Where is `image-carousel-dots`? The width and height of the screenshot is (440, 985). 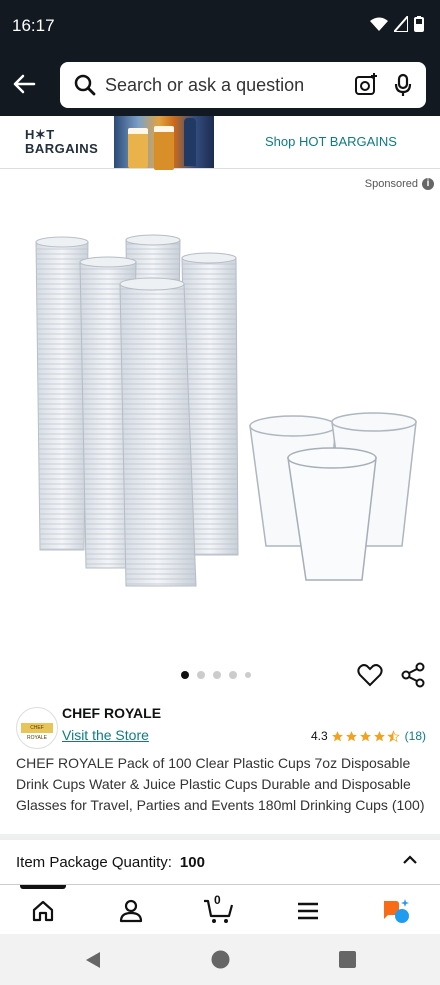 image-carousel-dots is located at coordinates (216, 675).